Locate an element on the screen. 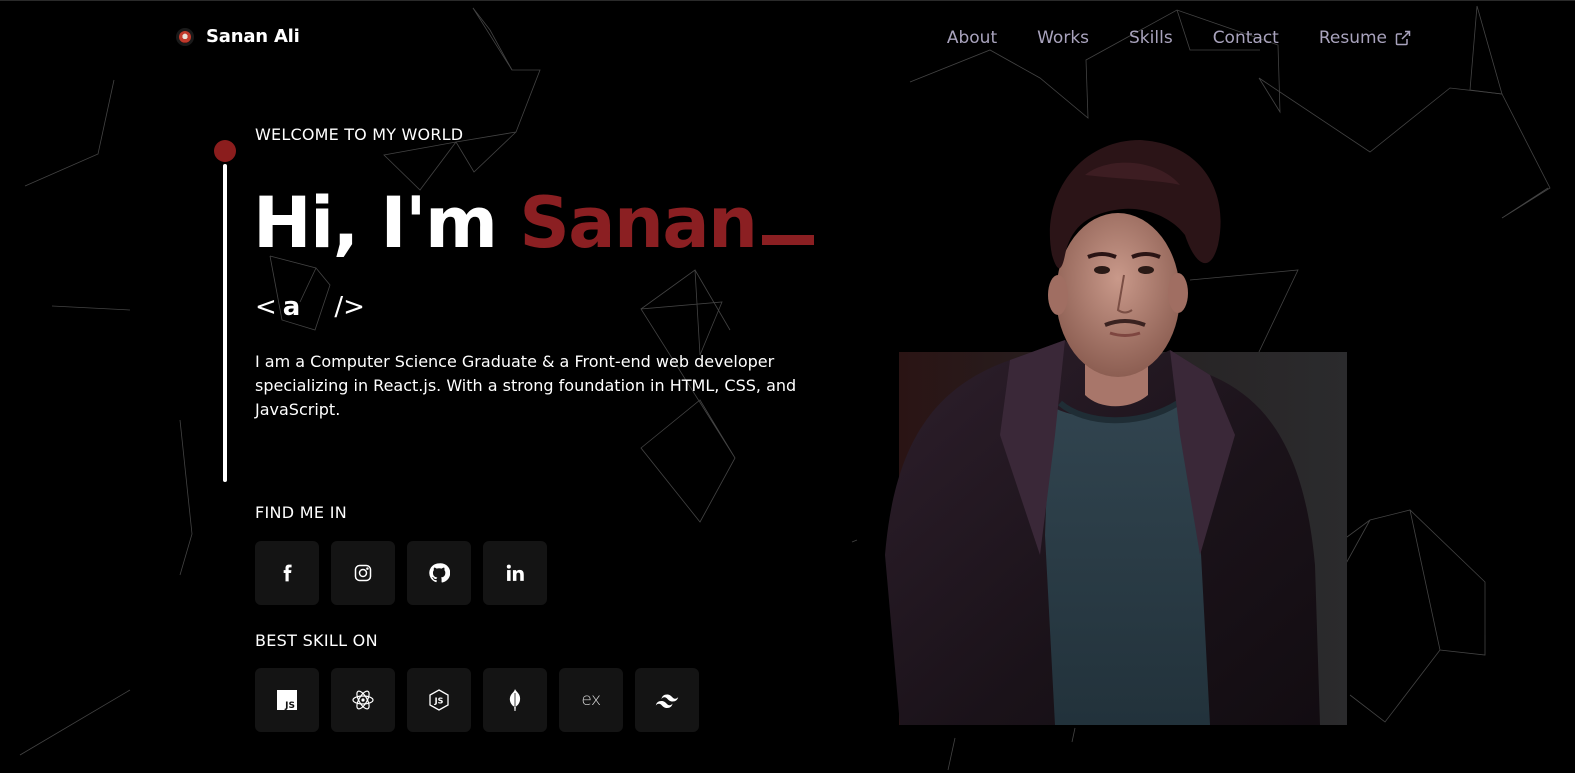  skill-react is located at coordinates (363, 700).